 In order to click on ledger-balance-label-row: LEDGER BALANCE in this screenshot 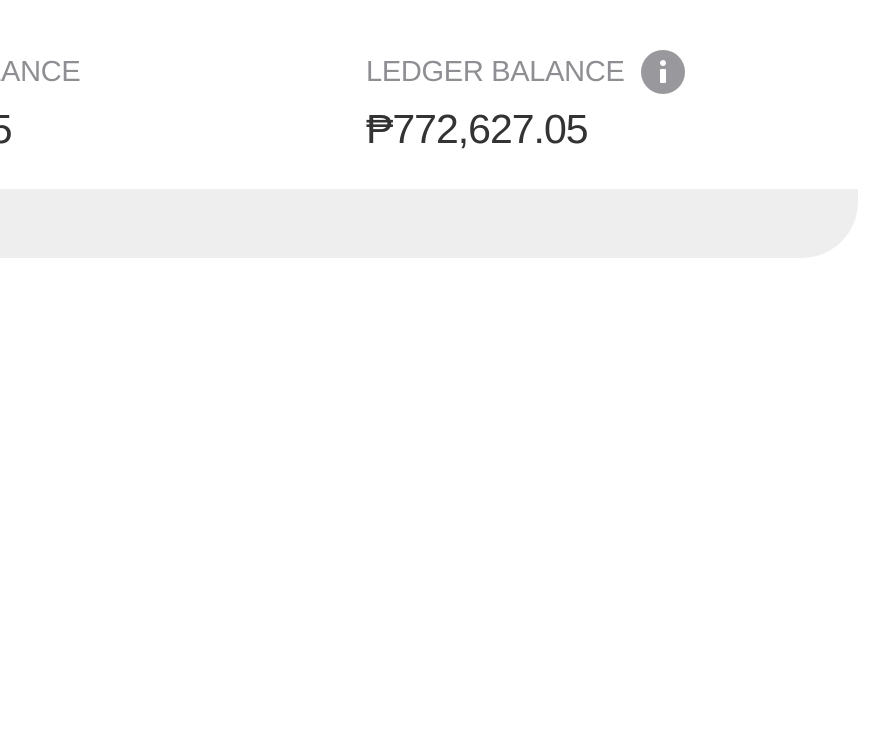, I will do `click(525, 72)`.